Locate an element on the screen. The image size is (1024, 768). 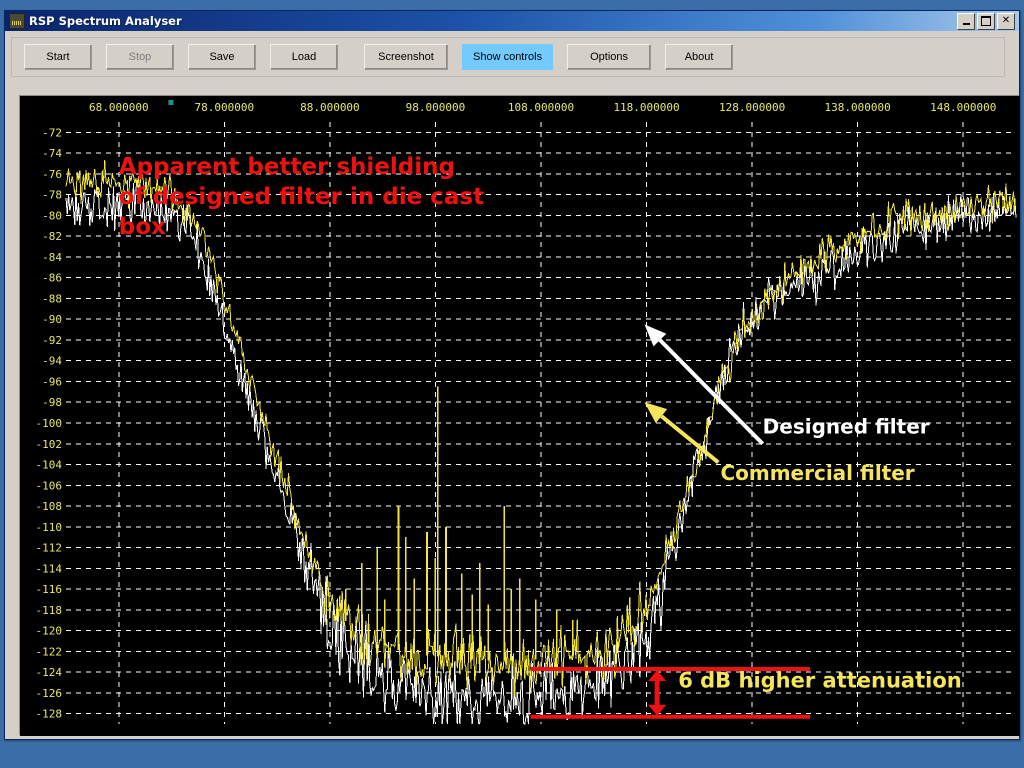
tuning-marker-icon is located at coordinates (171, 102).